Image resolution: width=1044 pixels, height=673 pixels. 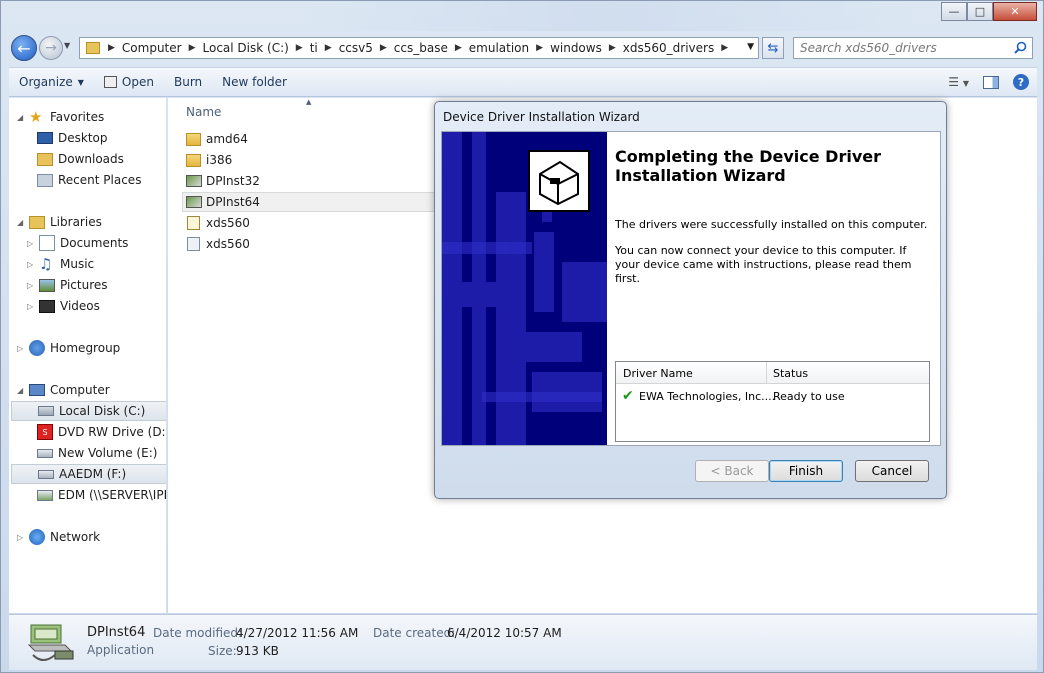 I want to click on nav-downloads: Downloads, so click(x=80, y=159).